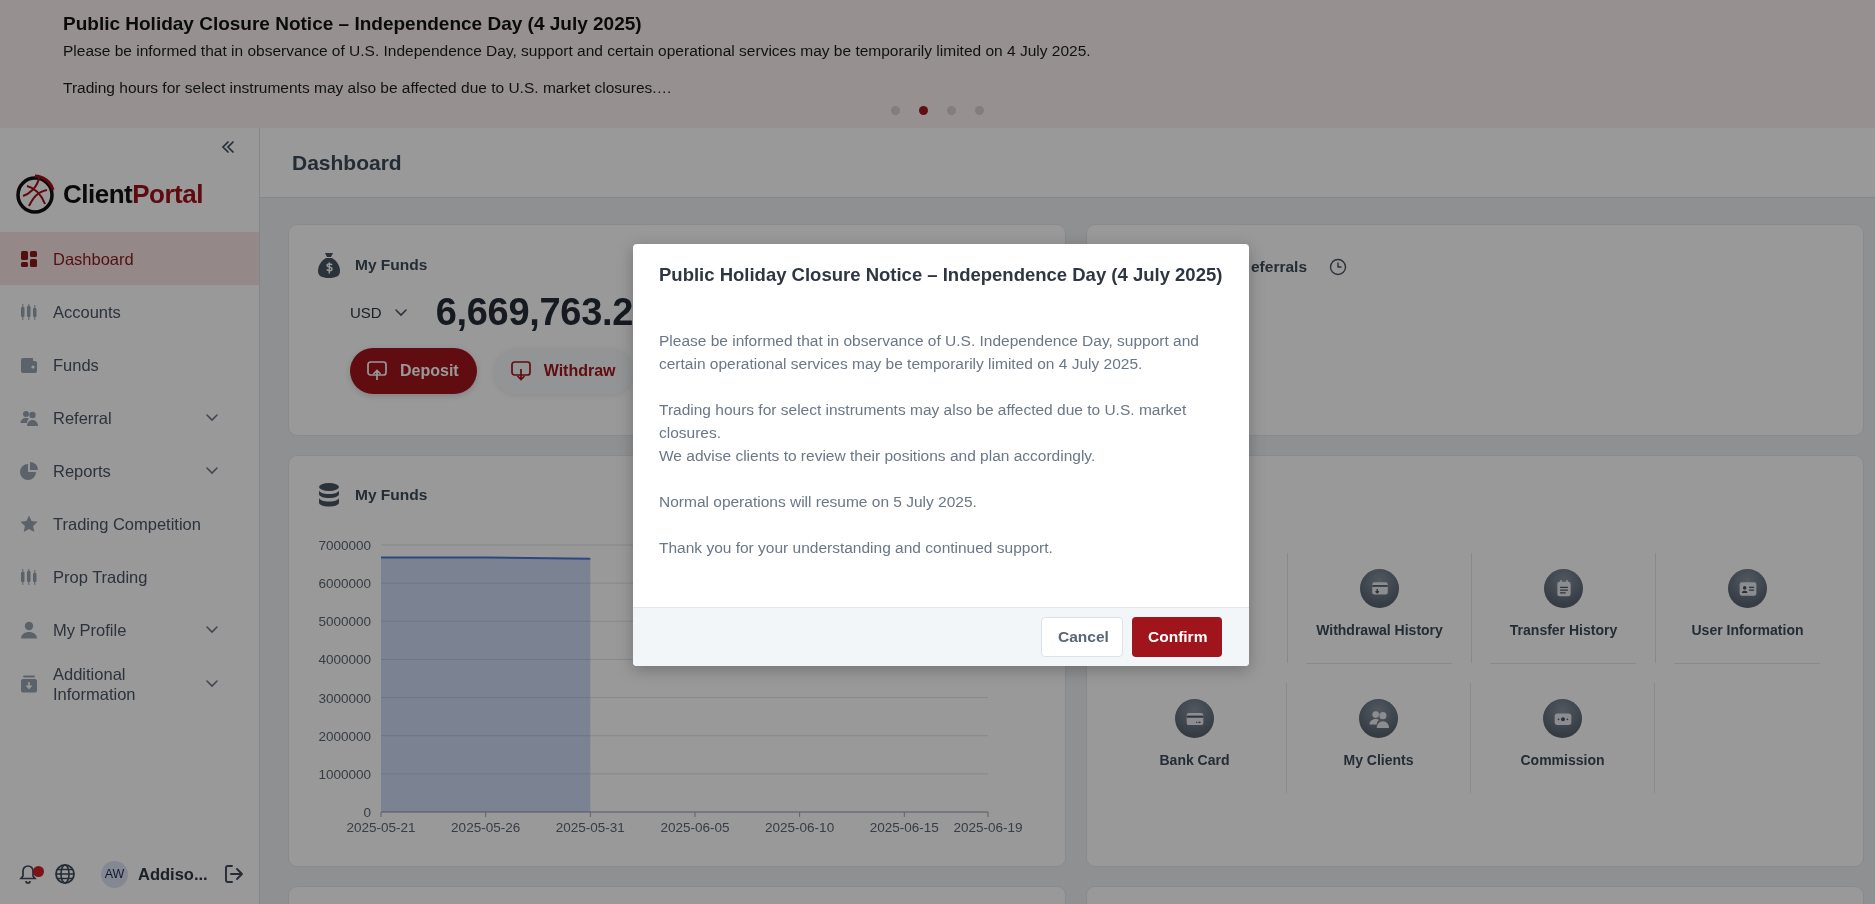  Describe the element at coordinates (344, 660) in the screenshot. I see `axis-label: 4000000` at that location.